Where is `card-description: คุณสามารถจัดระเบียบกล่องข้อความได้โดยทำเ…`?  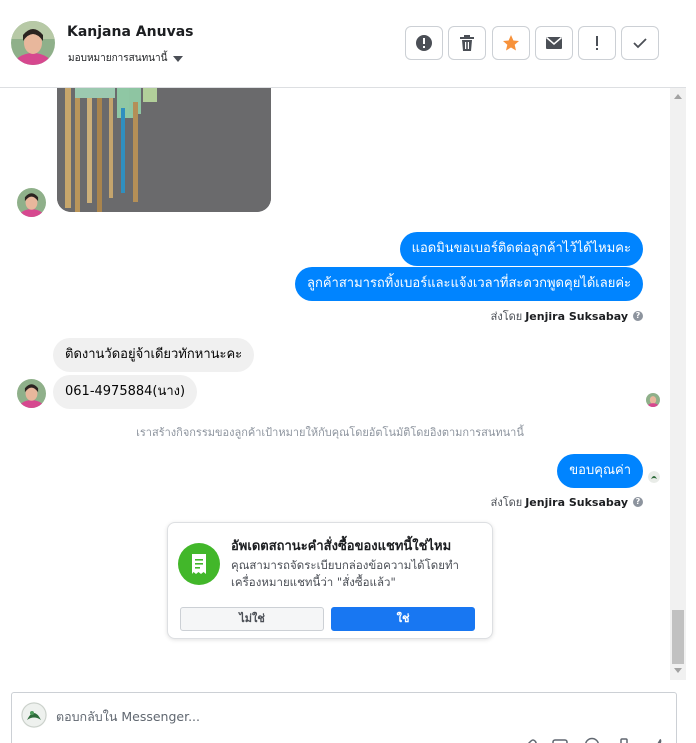
card-description: คุณสามารถจัดระเบียบกล่องข้อความได้โดยทำเ… is located at coordinates (345, 573).